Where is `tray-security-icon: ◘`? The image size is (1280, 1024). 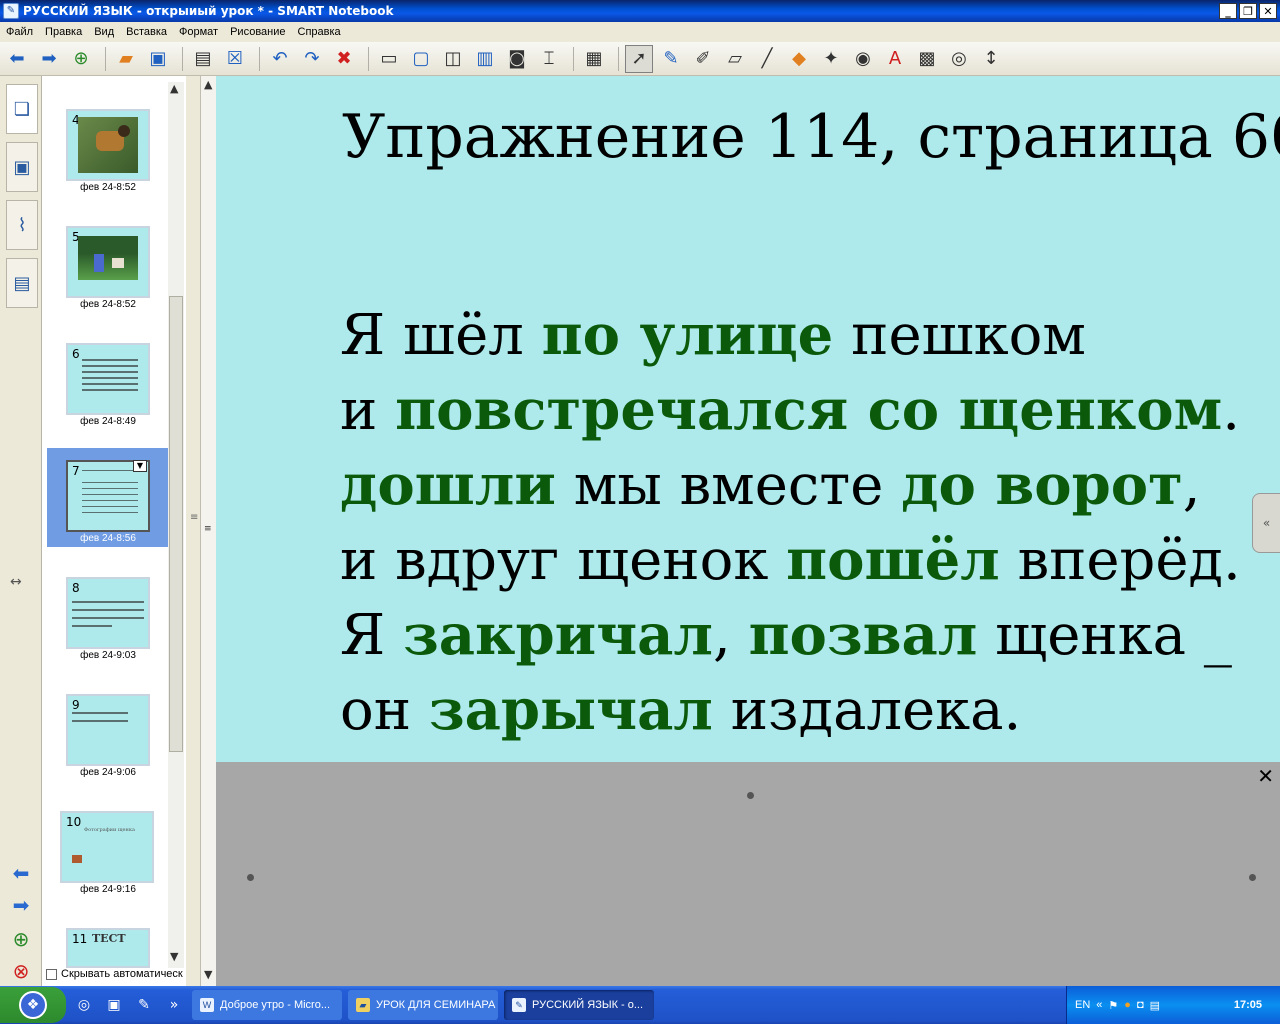 tray-security-icon: ◘ is located at coordinates (1140, 1005).